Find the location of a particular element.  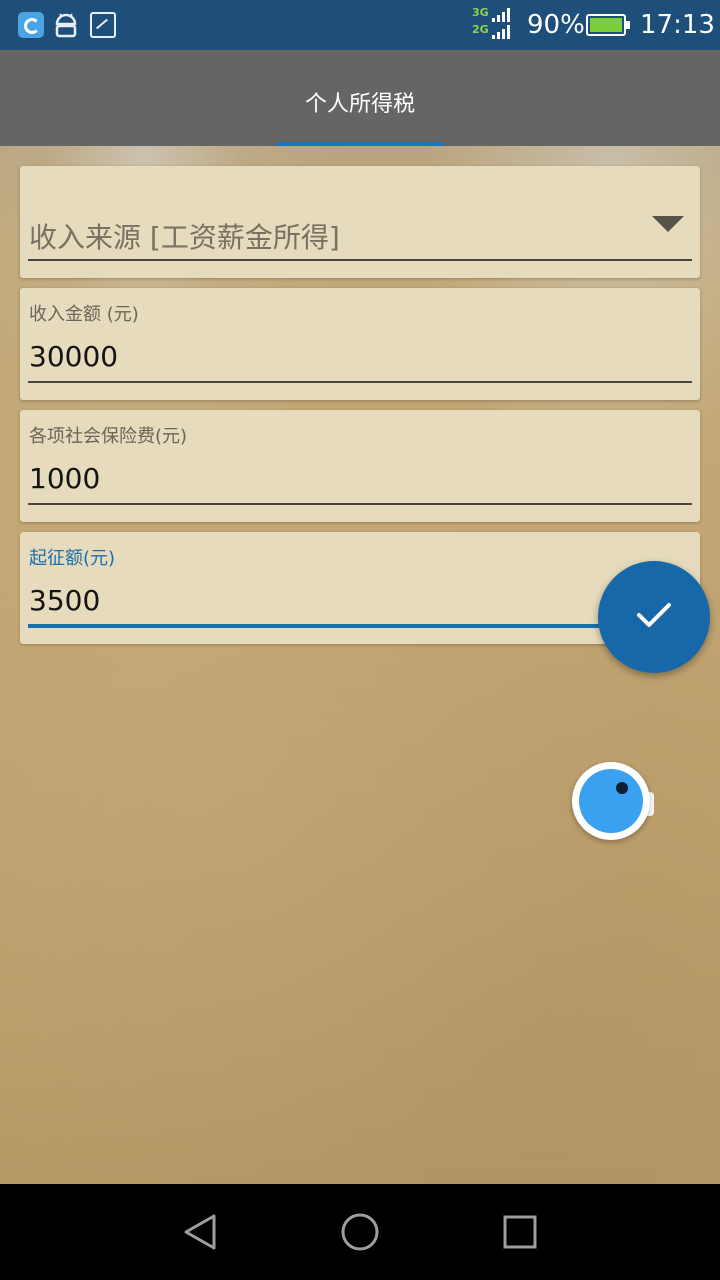

app-toolbar: 个人所得税 is located at coordinates (360, 98).